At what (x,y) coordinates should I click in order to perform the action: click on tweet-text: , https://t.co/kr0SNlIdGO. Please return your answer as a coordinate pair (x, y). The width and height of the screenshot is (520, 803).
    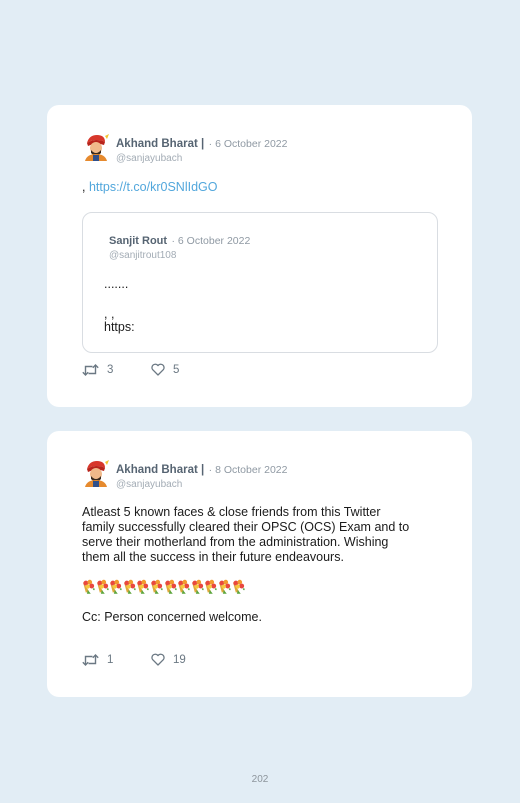
    Looking at the image, I should click on (149, 187).